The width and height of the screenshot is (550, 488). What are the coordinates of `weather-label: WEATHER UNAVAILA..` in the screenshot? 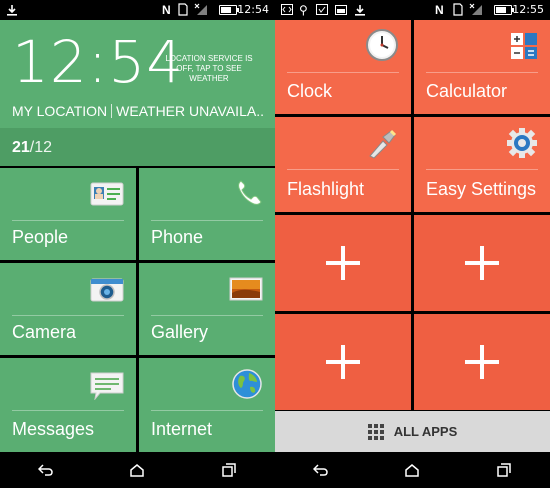 It's located at (190, 111).